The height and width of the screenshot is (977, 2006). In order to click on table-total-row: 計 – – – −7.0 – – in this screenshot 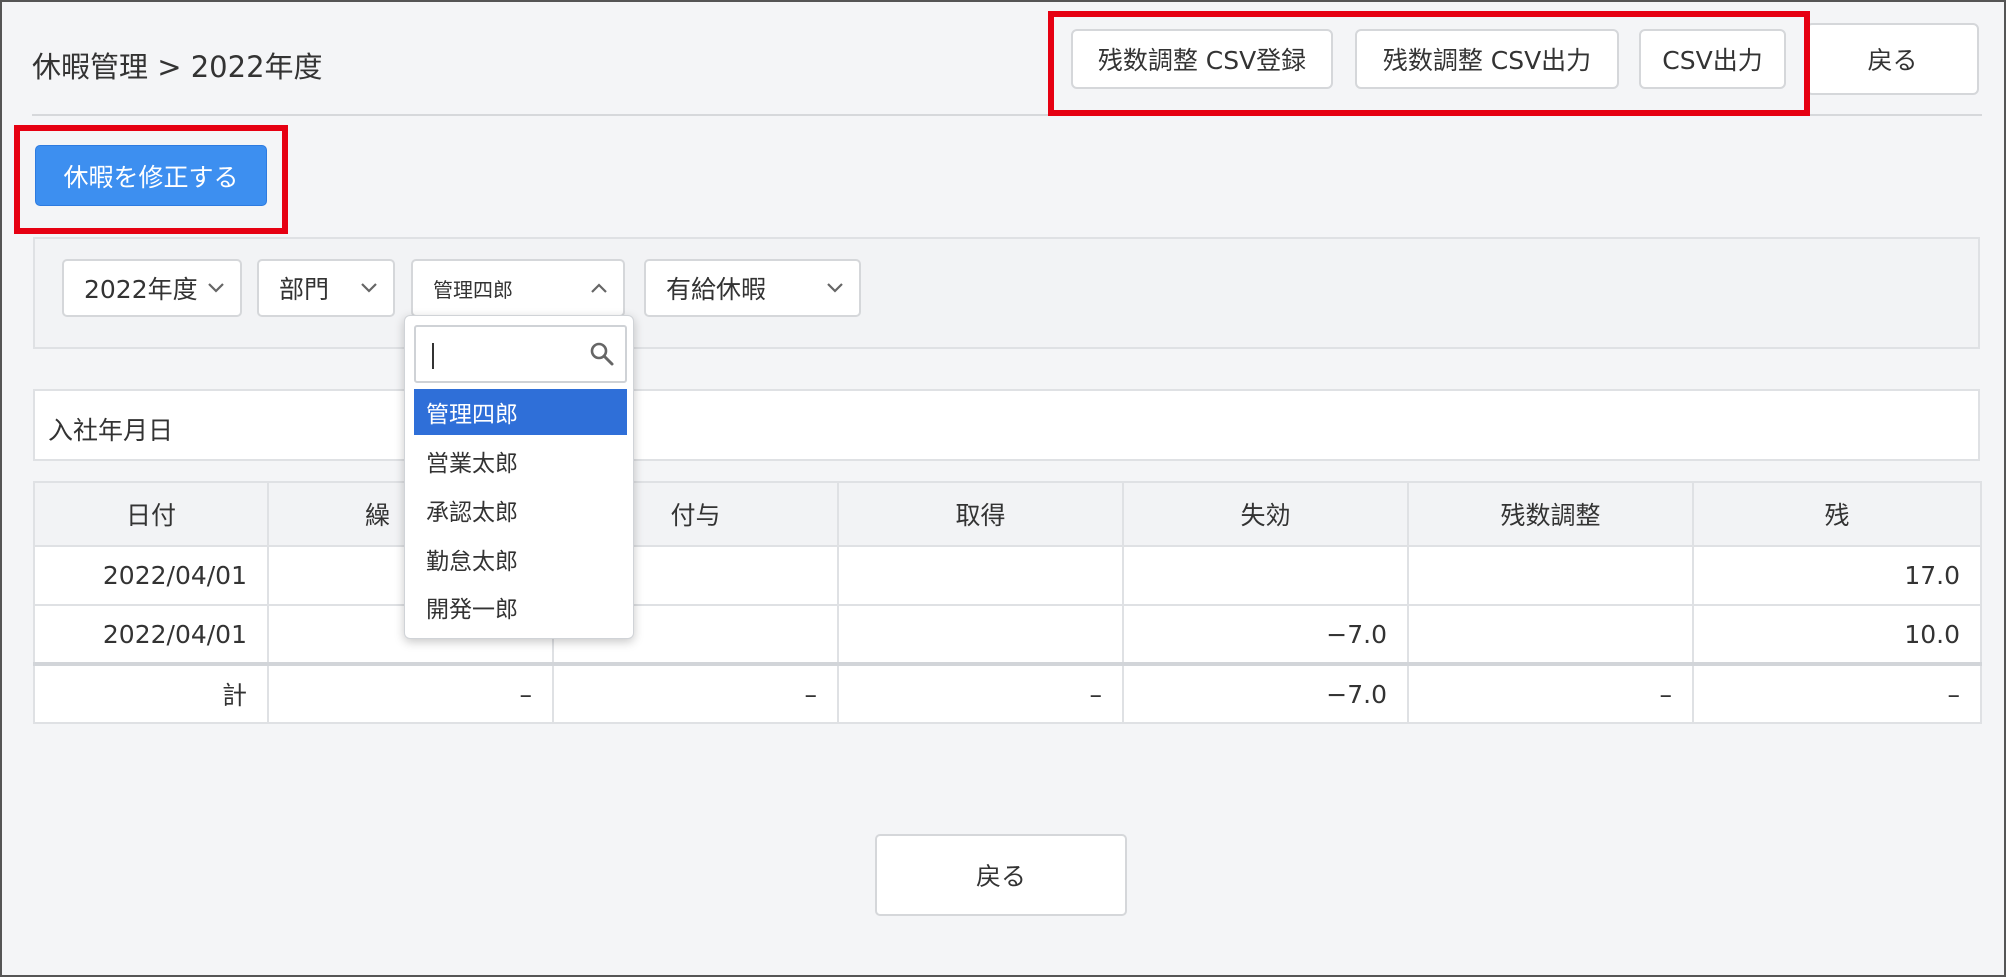, I will do `click(1007, 693)`.